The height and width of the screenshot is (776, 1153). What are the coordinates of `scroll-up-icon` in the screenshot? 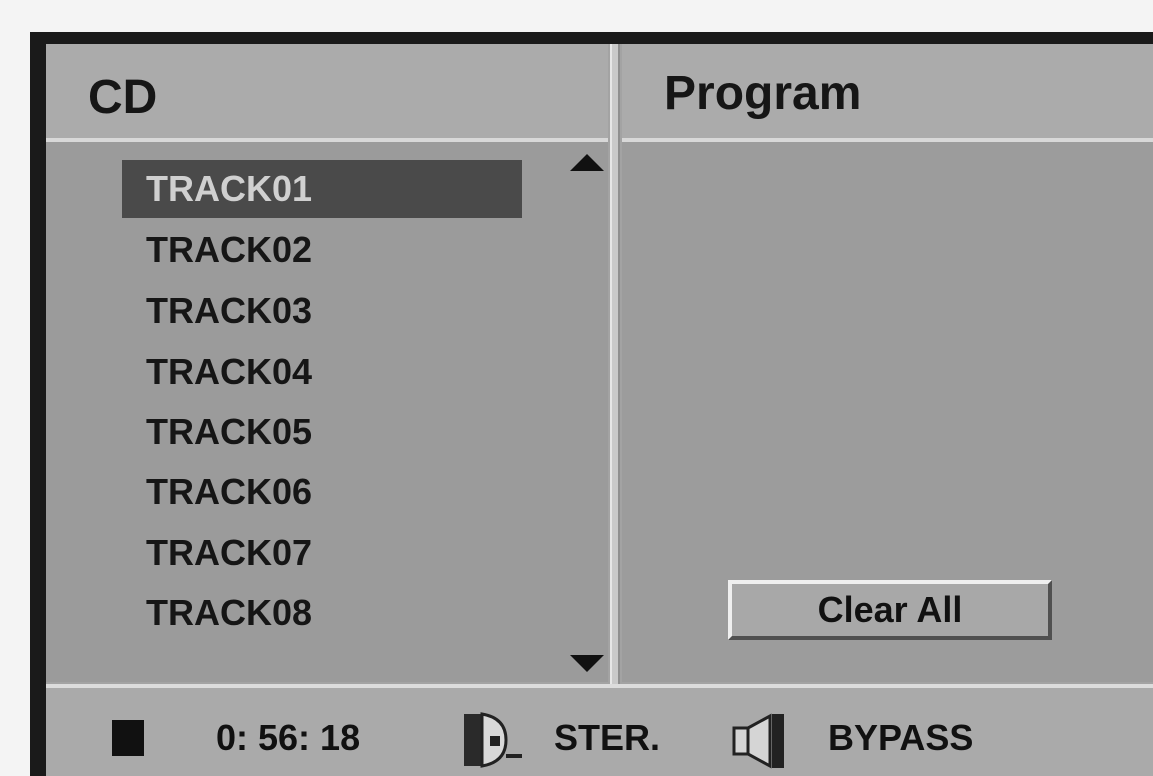 It's located at (587, 162).